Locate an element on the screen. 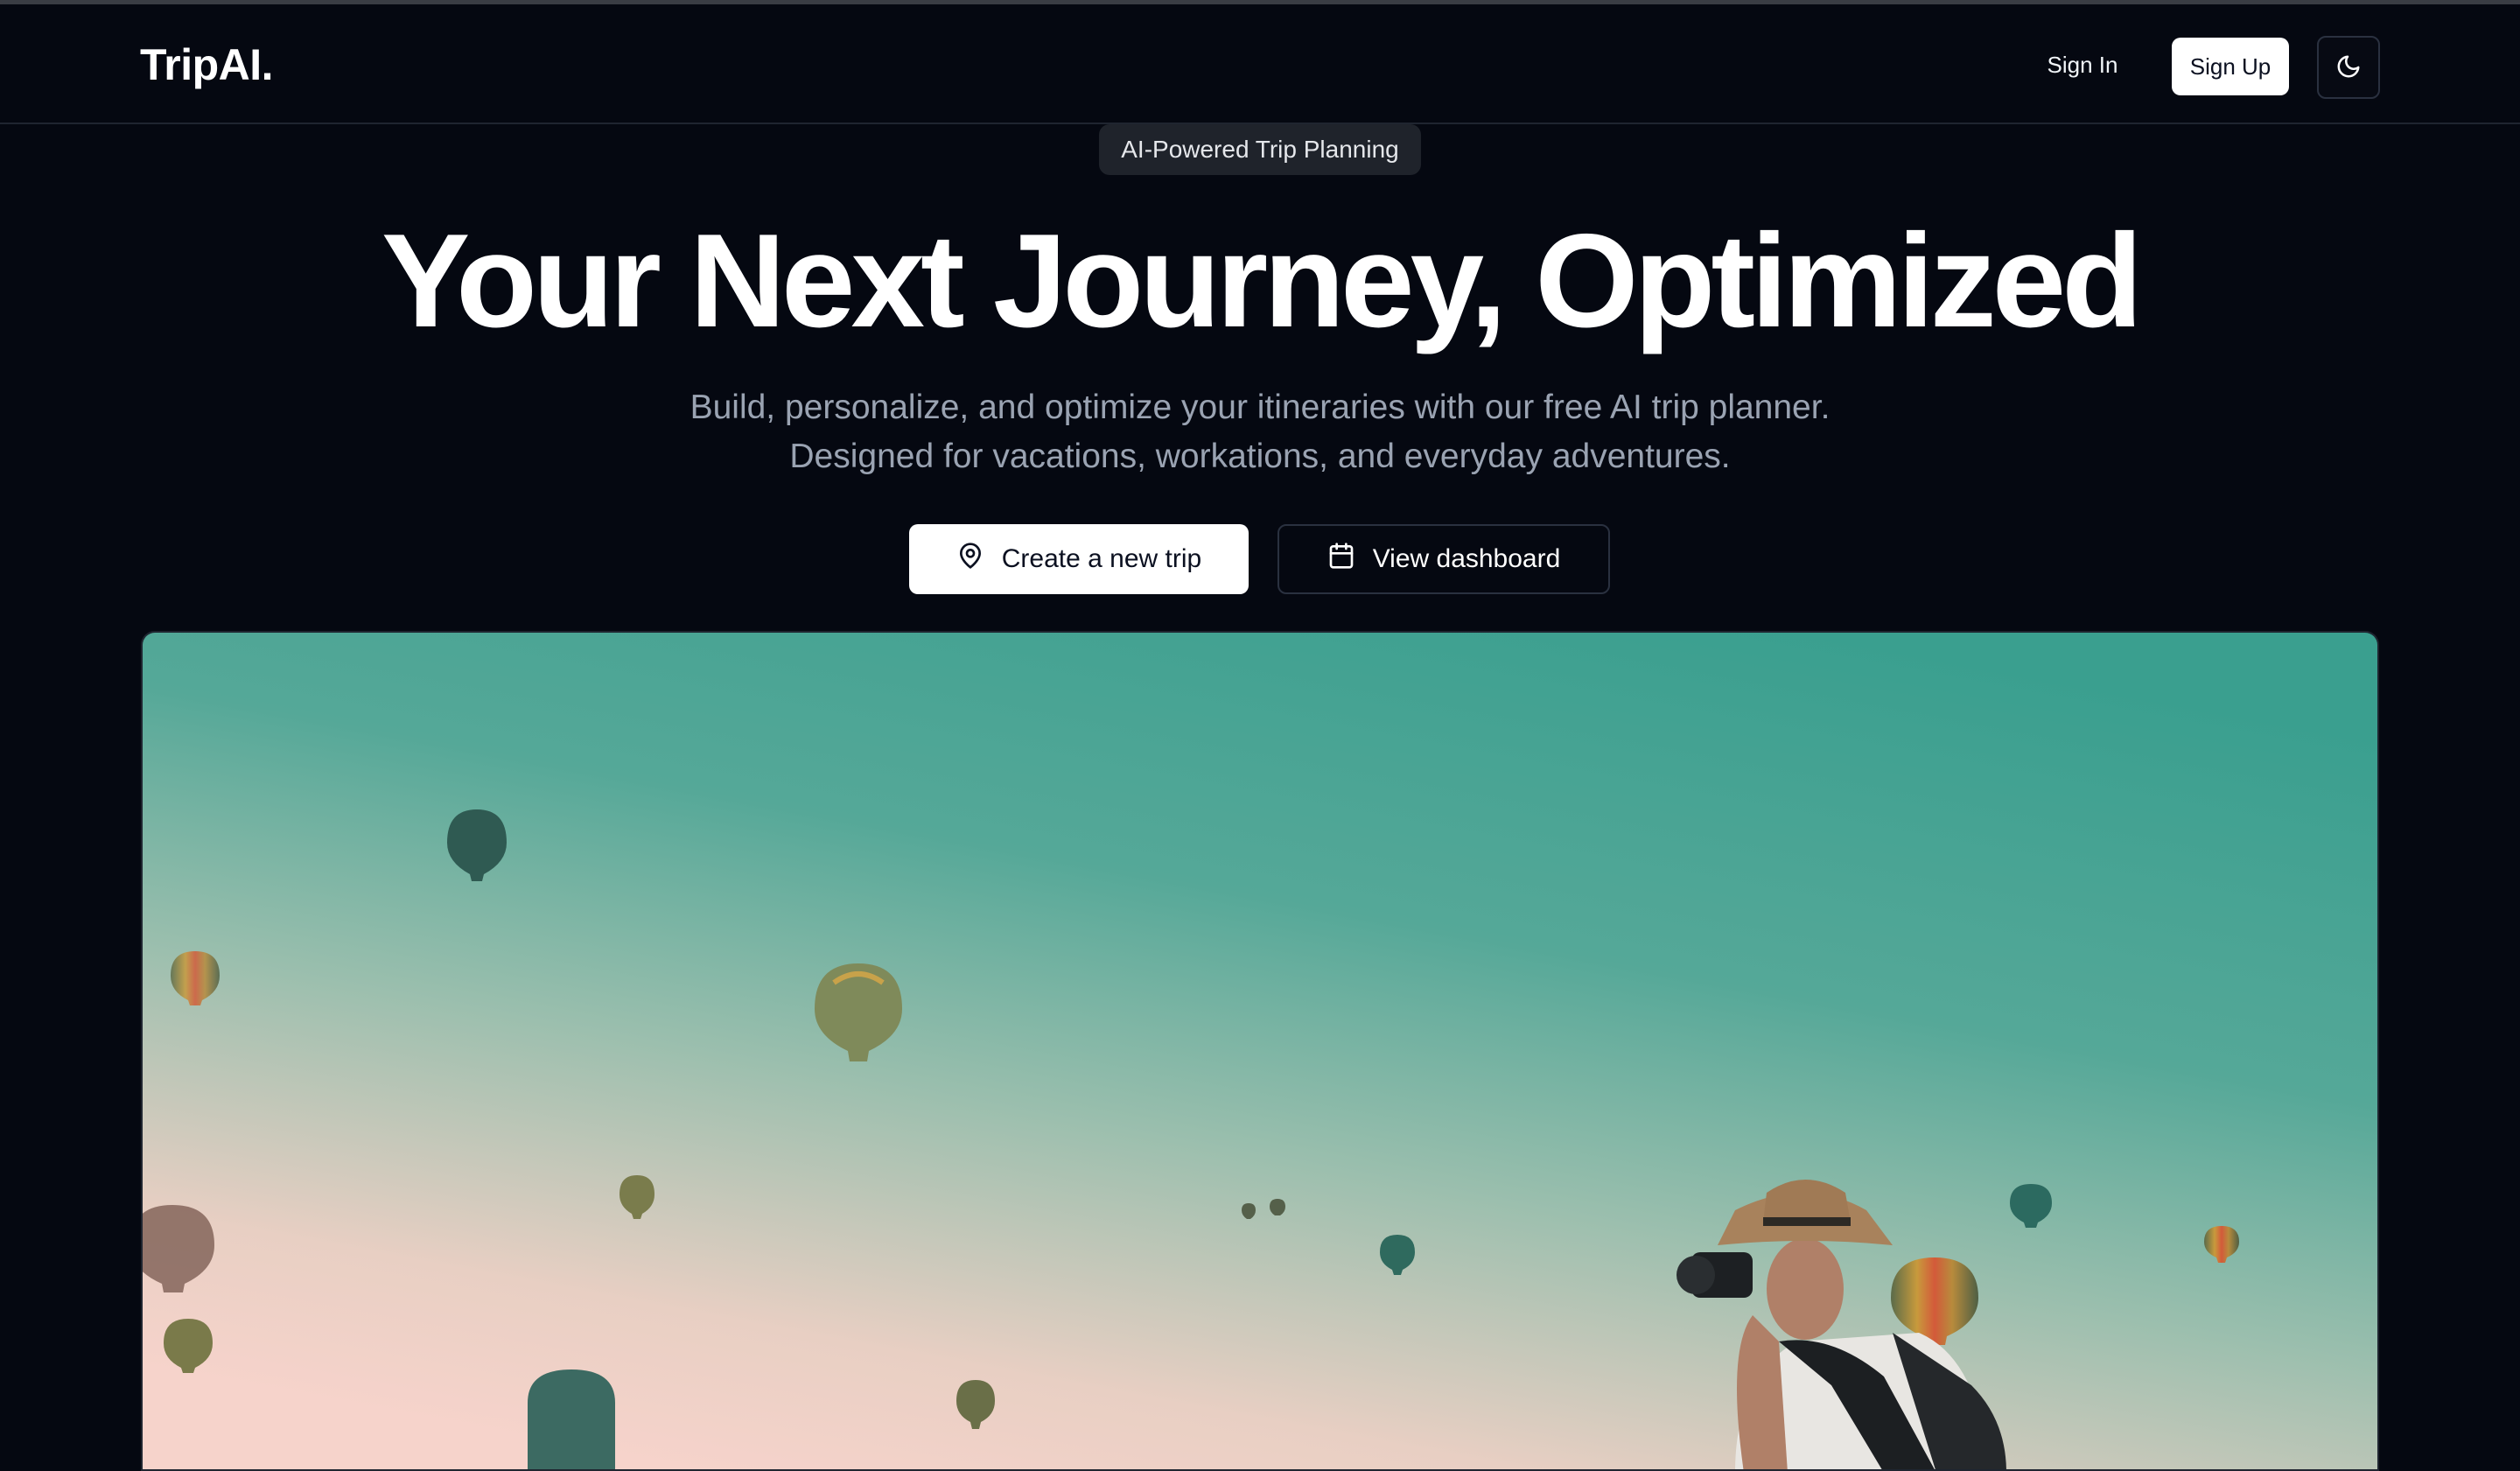 The width and height of the screenshot is (2520, 1471). moon-icon is located at coordinates (2348, 67).